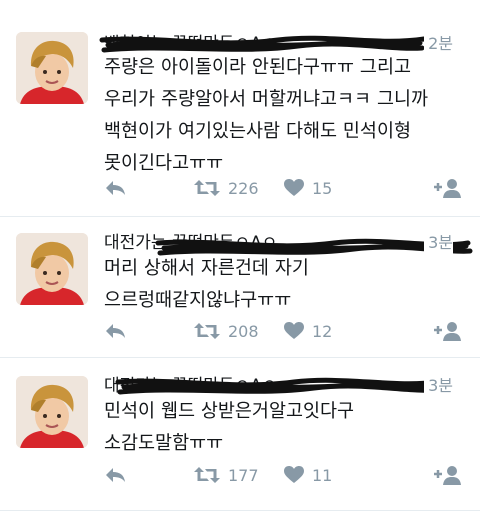  I want to click on retweet-button: 208, so click(226, 331).